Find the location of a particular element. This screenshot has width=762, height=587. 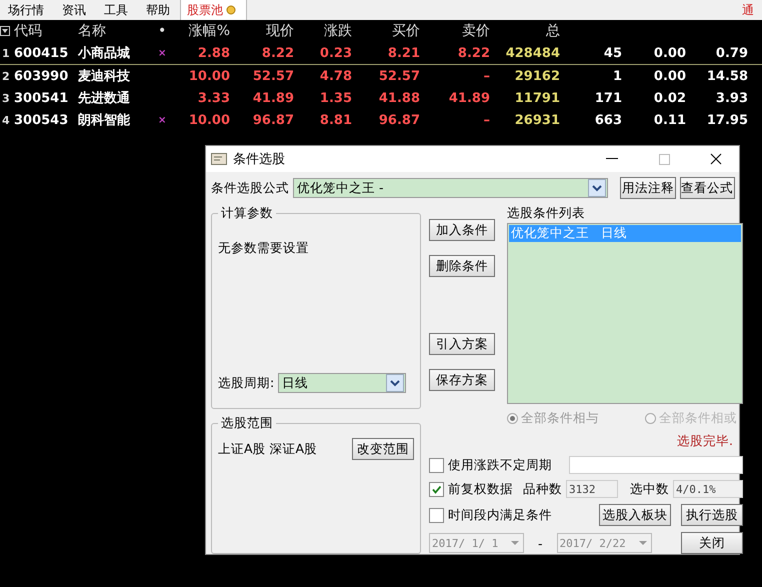

scope-text: 上证A股 深证A股 is located at coordinates (268, 449).